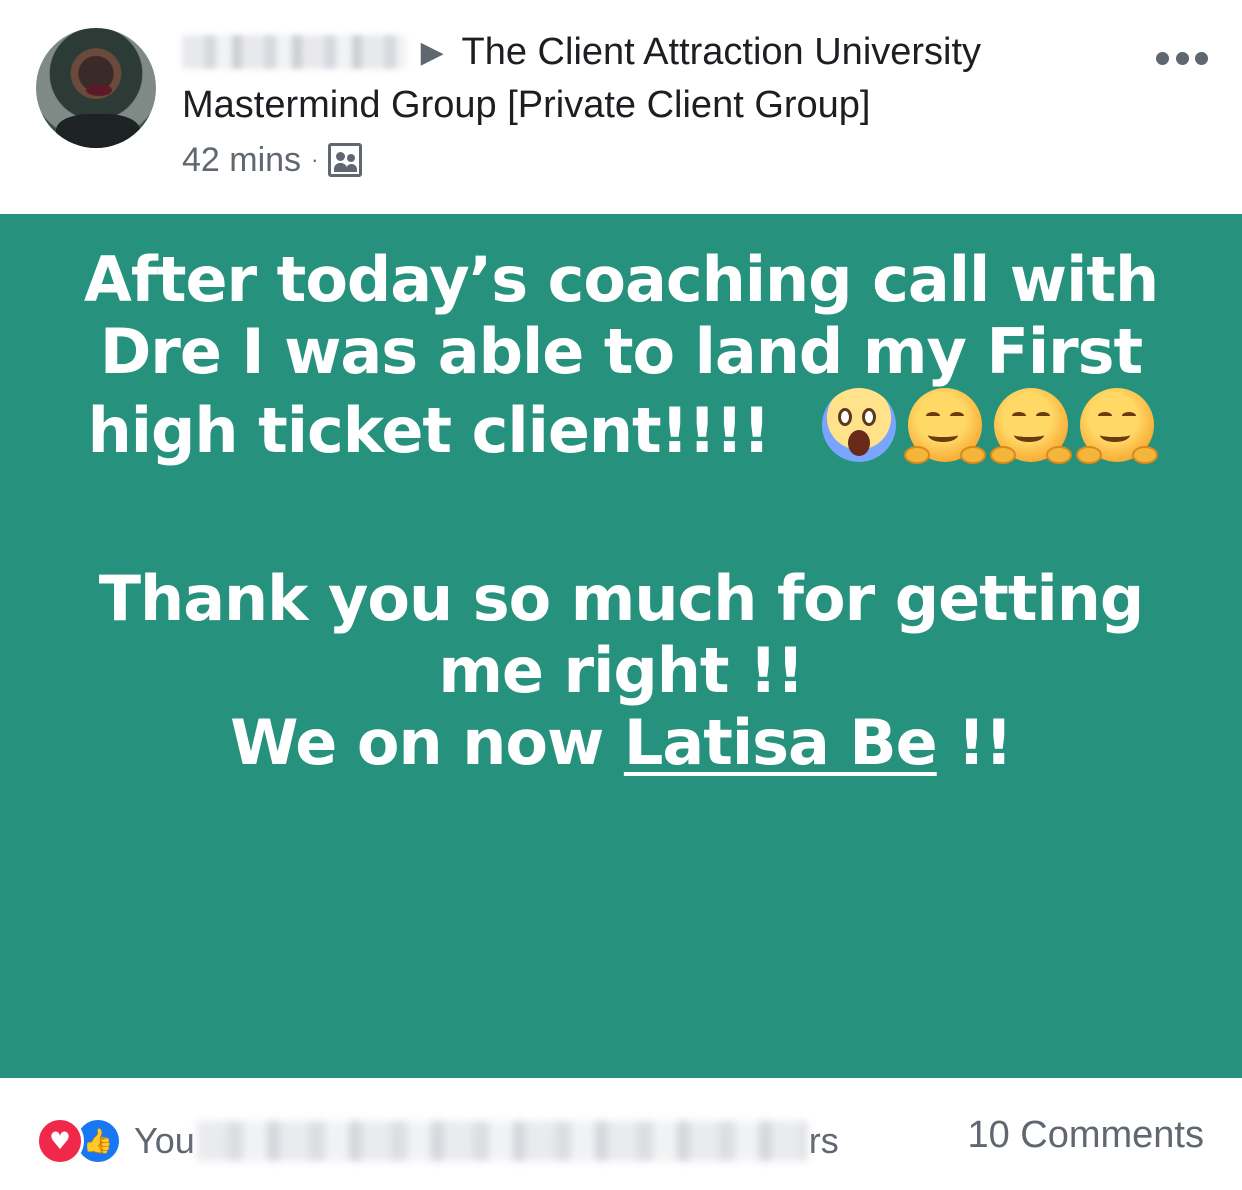 This screenshot has height=1190, width=1242. I want to click on mention-link: Latisa Be, so click(781, 742).